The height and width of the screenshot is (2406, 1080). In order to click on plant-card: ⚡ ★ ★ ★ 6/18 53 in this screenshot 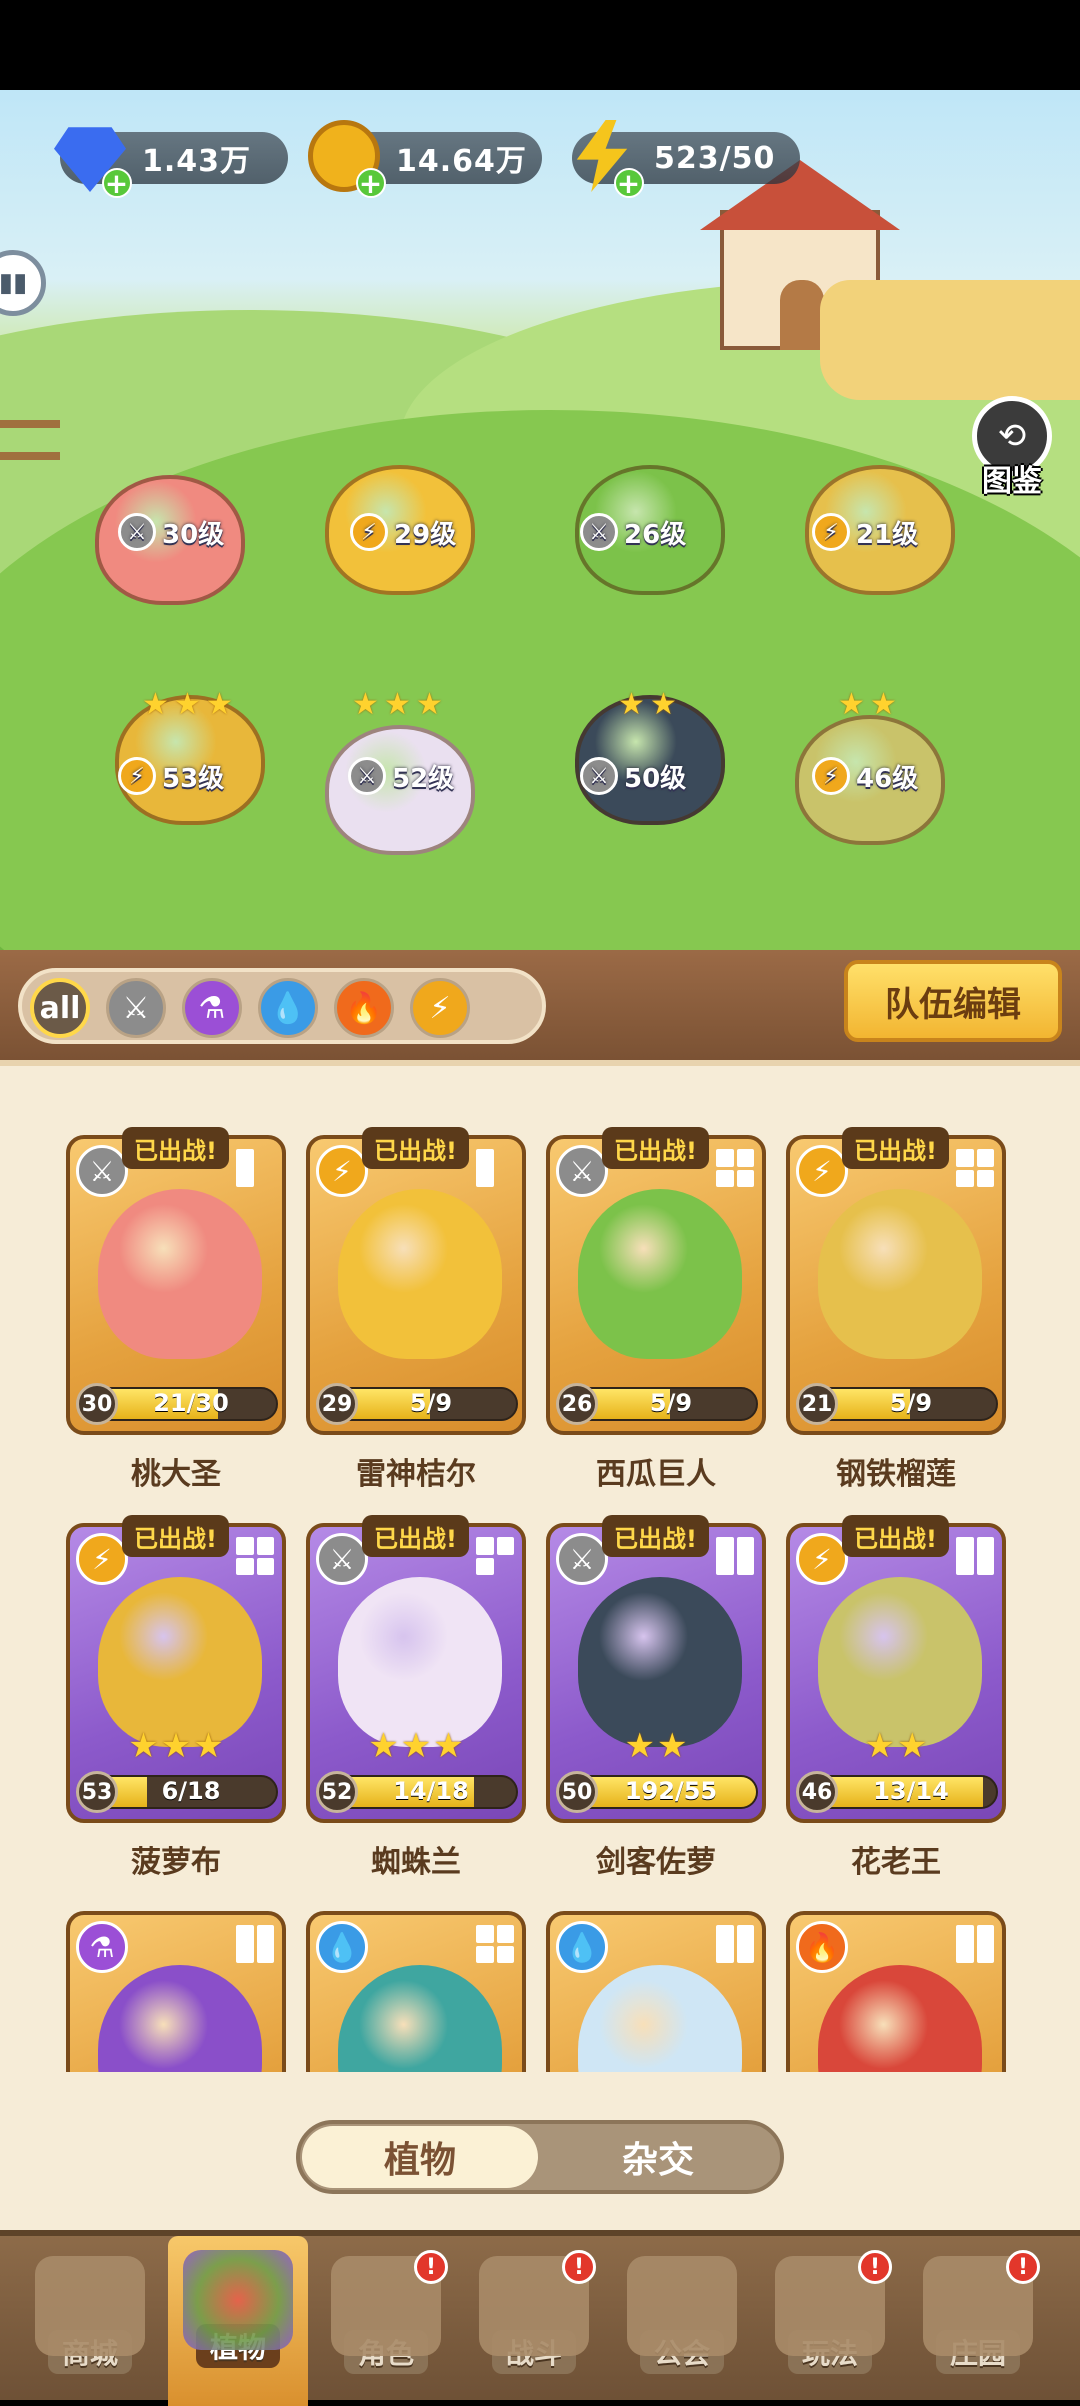, I will do `click(176, 1673)`.